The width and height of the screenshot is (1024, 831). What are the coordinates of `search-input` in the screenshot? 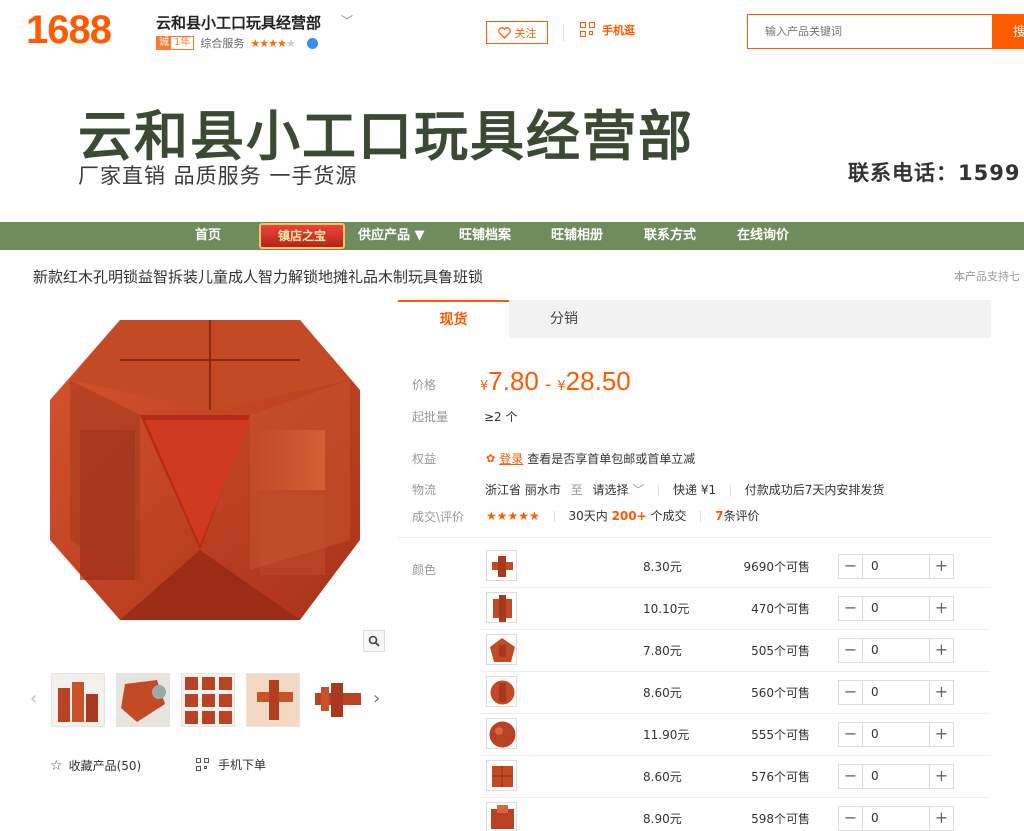 It's located at (870, 31).